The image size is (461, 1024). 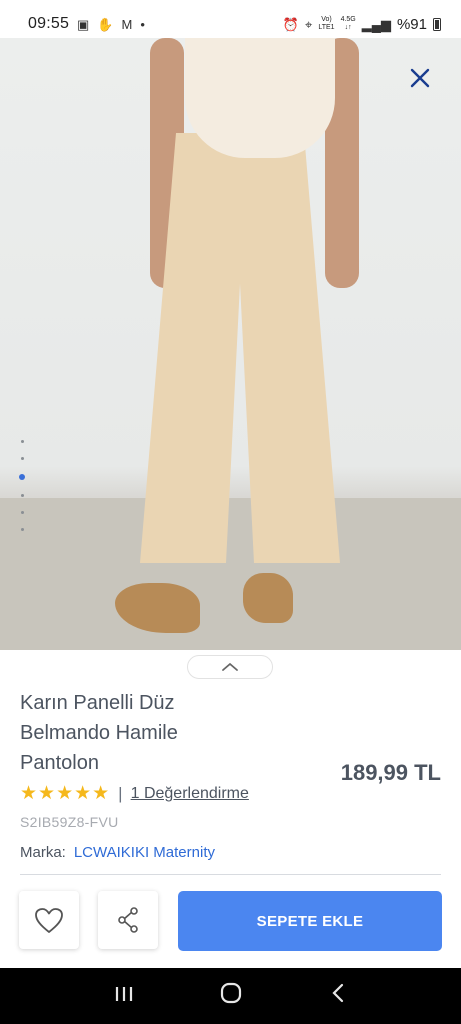 What do you see at coordinates (390, 772) in the screenshot?
I see `product-price: 189,99 TL` at bounding box center [390, 772].